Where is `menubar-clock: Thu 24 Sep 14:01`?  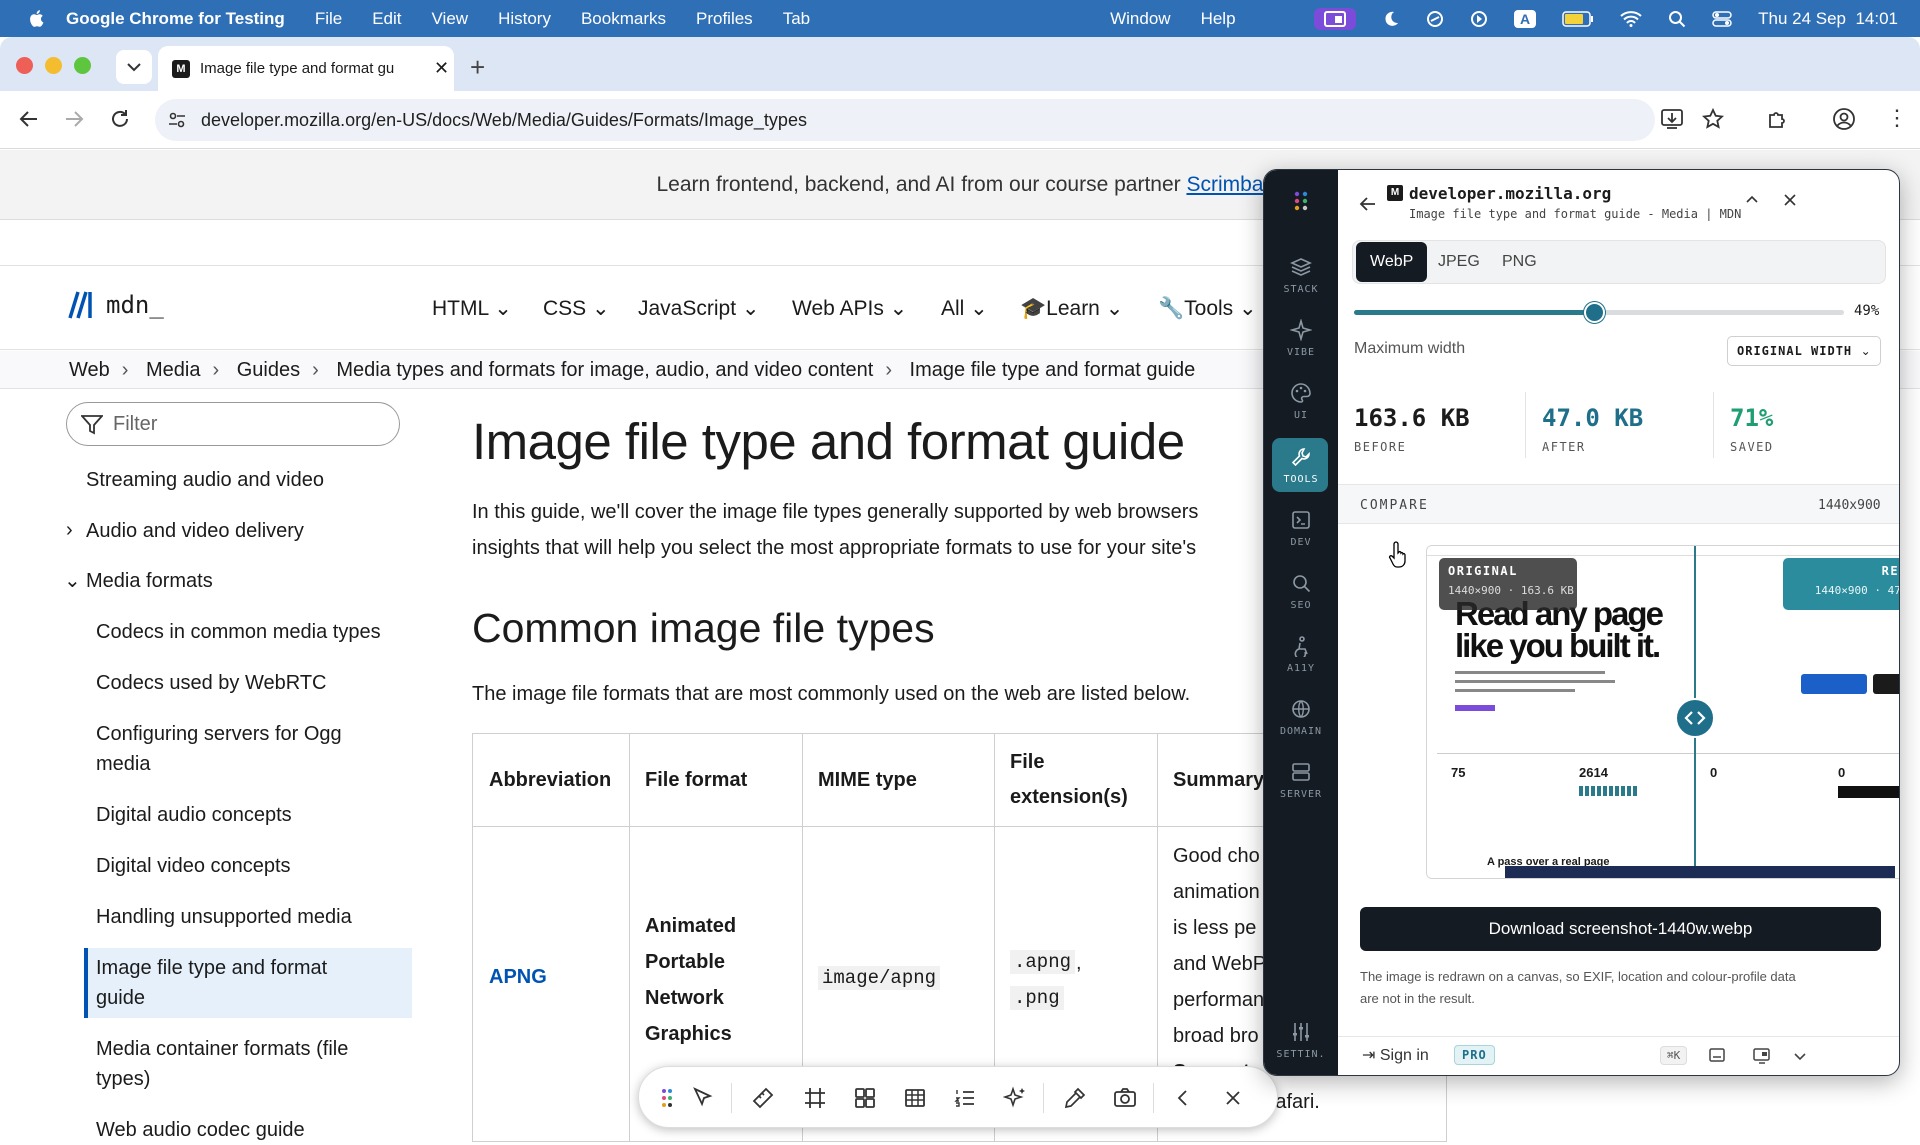 menubar-clock: Thu 24 Sep 14:01 is located at coordinates (1828, 19).